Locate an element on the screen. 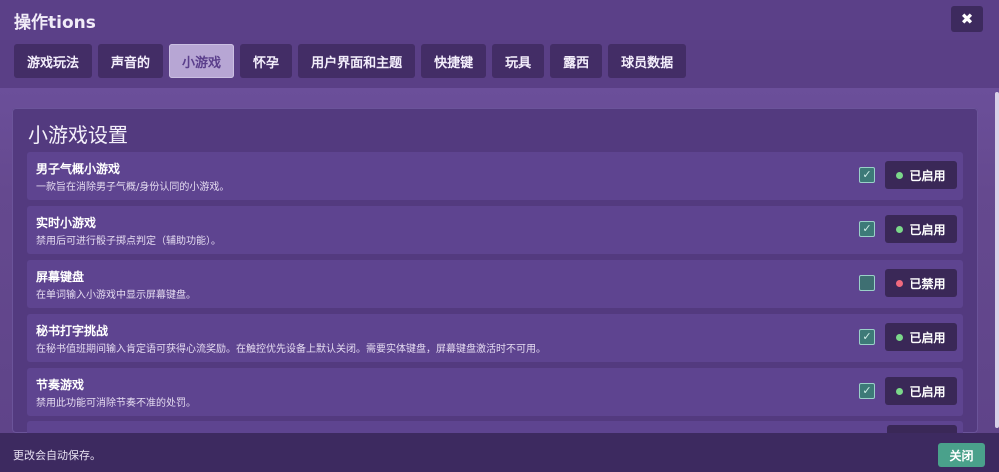 The width and height of the screenshot is (999, 472). setting-description: 禁用后可进行骰子掷点判定（辅助功能）。 is located at coordinates (128, 241).